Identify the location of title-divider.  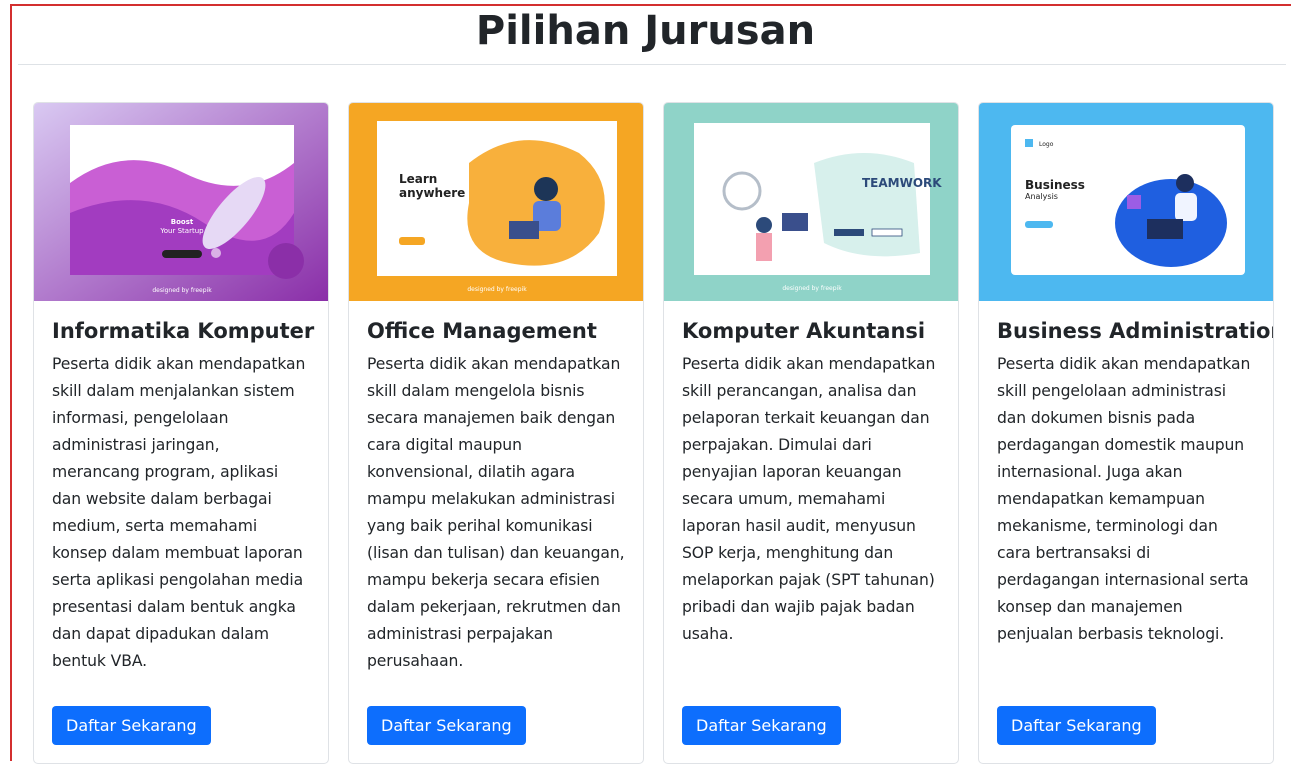
(652, 64).